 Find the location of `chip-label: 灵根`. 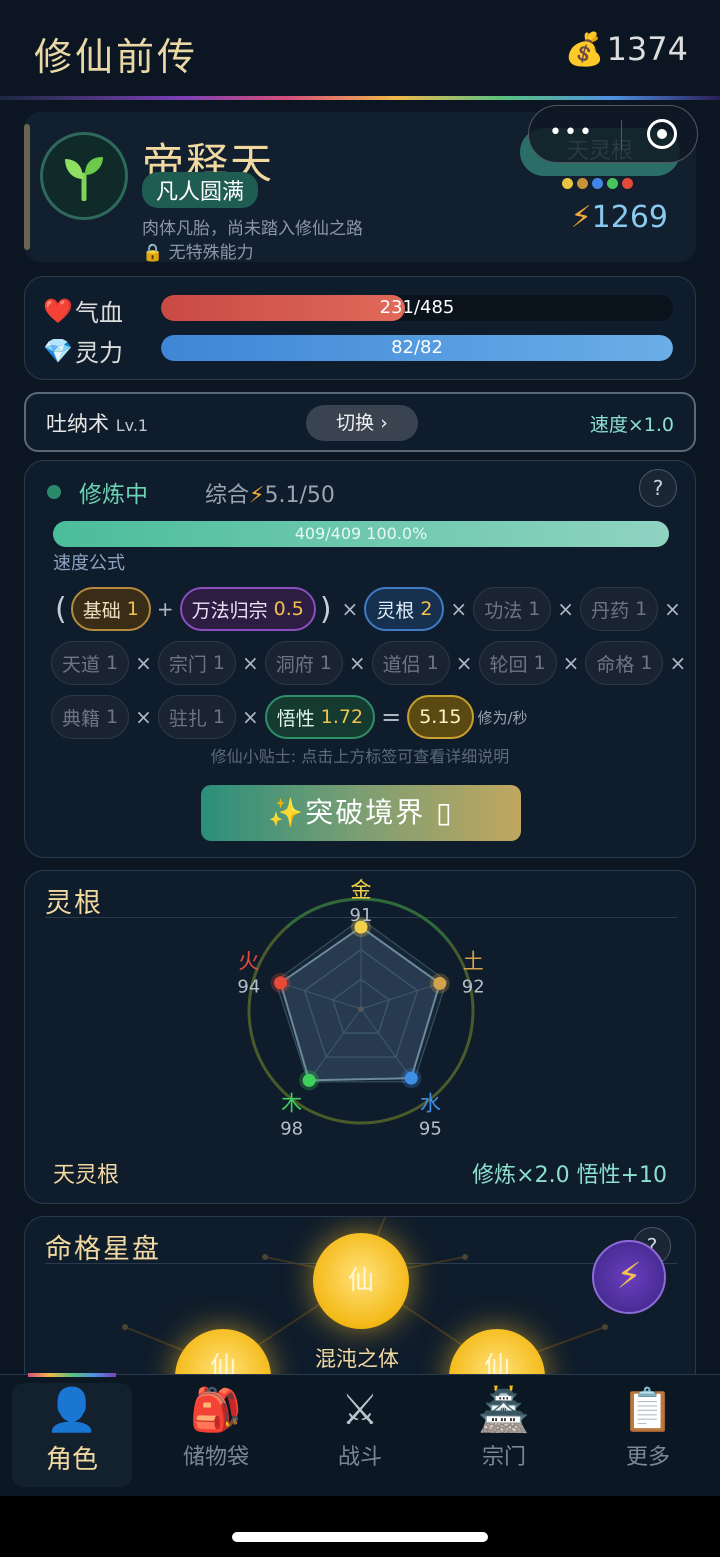

chip-label: 灵根 is located at coordinates (395, 610).